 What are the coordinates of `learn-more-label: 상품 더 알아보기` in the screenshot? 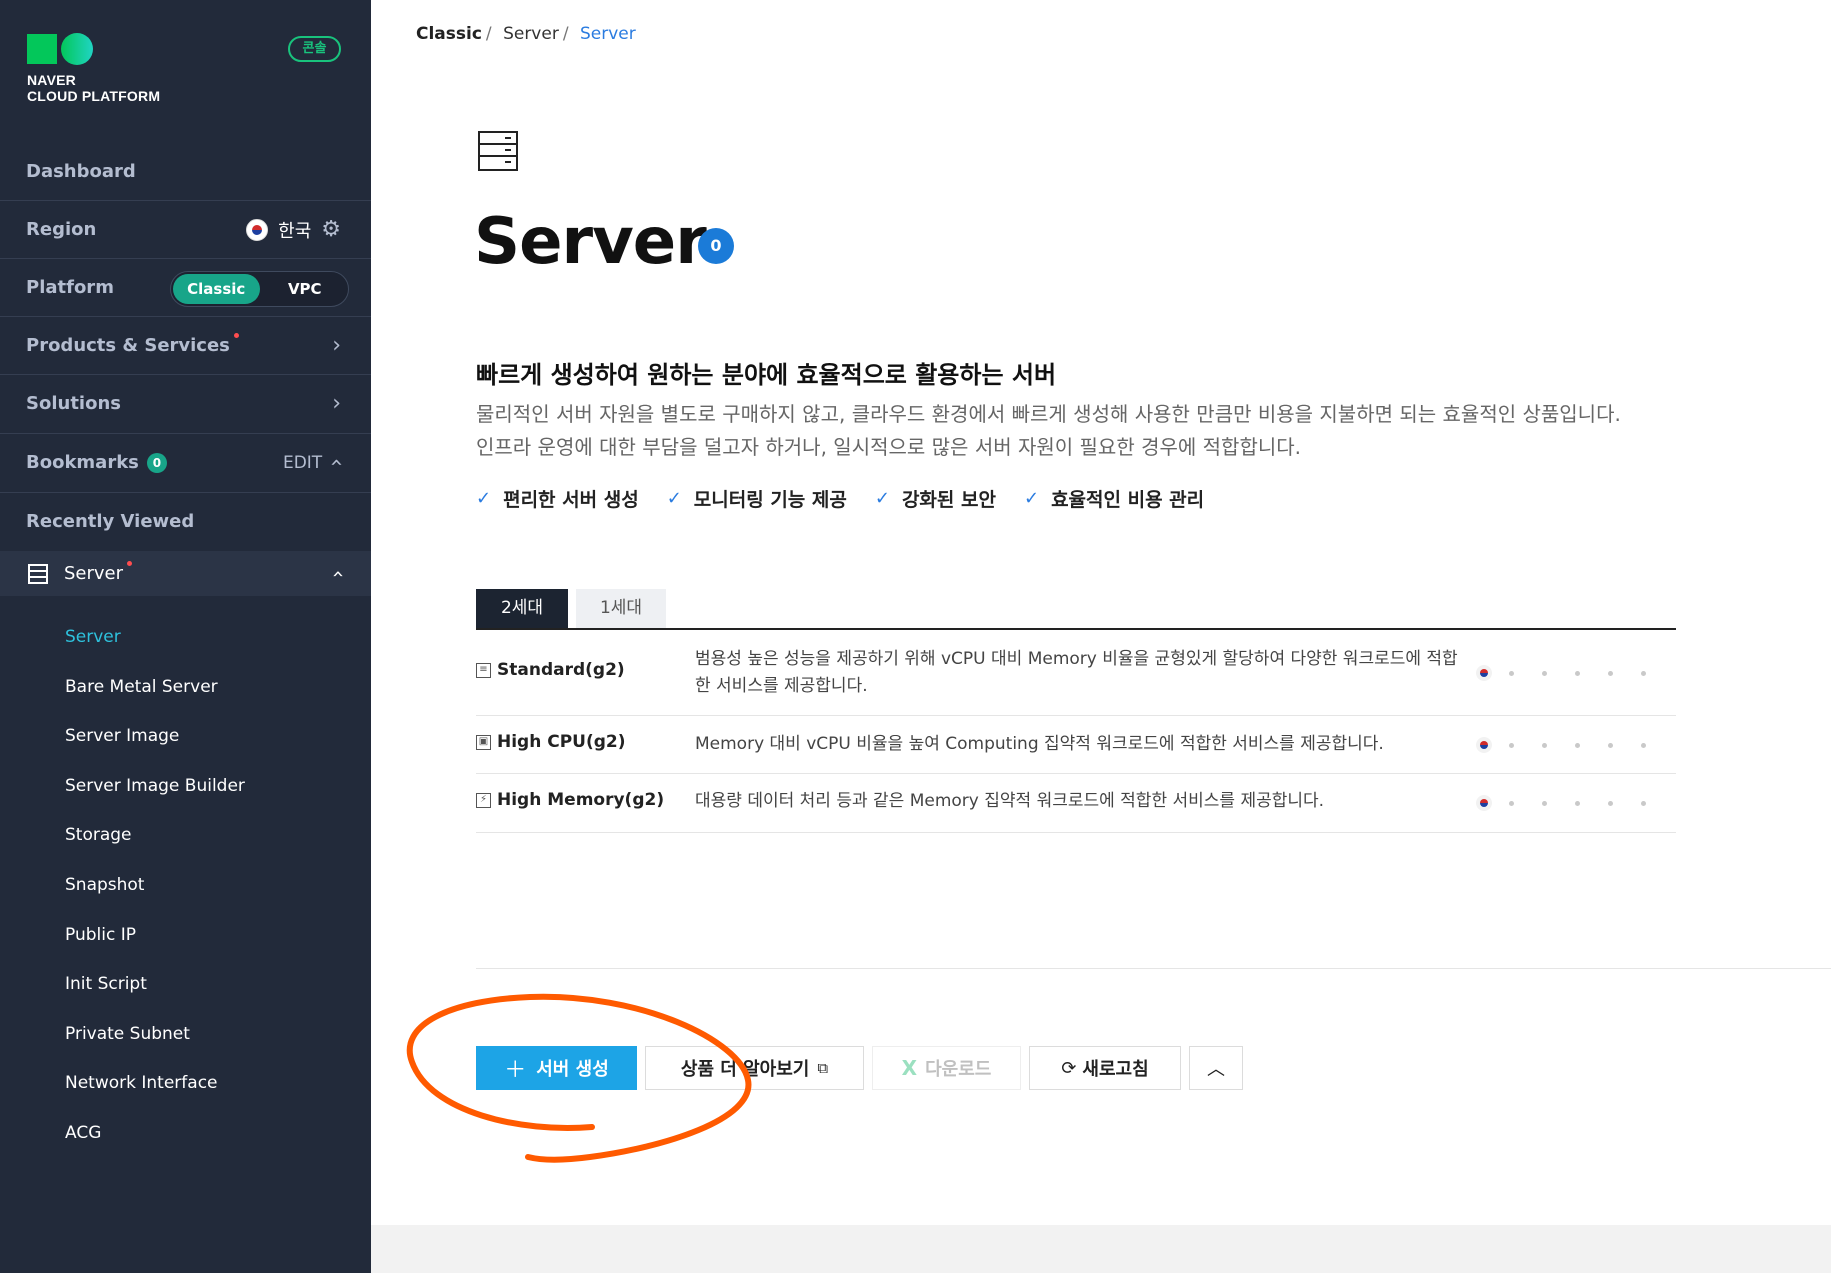 It's located at (745, 1069).